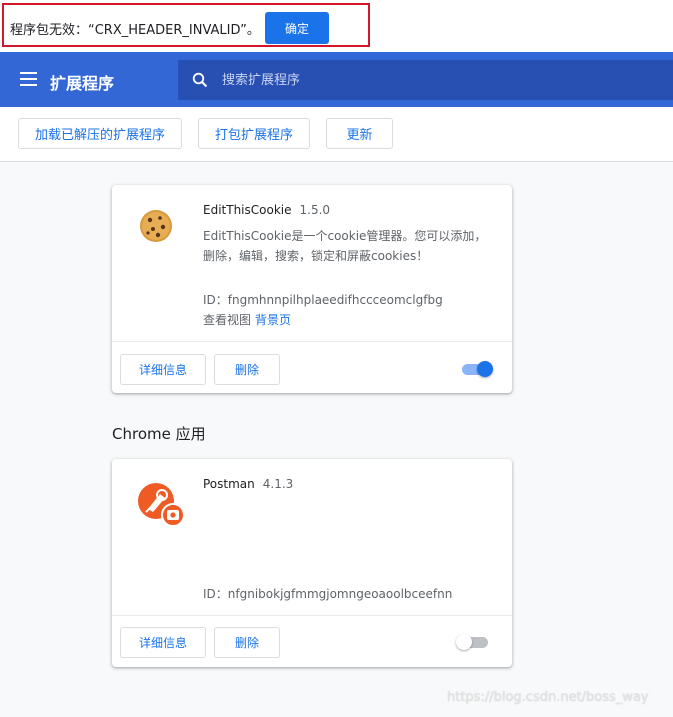 The height and width of the screenshot is (717, 673). What do you see at coordinates (135, 30) in the screenshot?
I see `error-message: 程序包无效：“CRX_HEADER_INVALID”。` at bounding box center [135, 30].